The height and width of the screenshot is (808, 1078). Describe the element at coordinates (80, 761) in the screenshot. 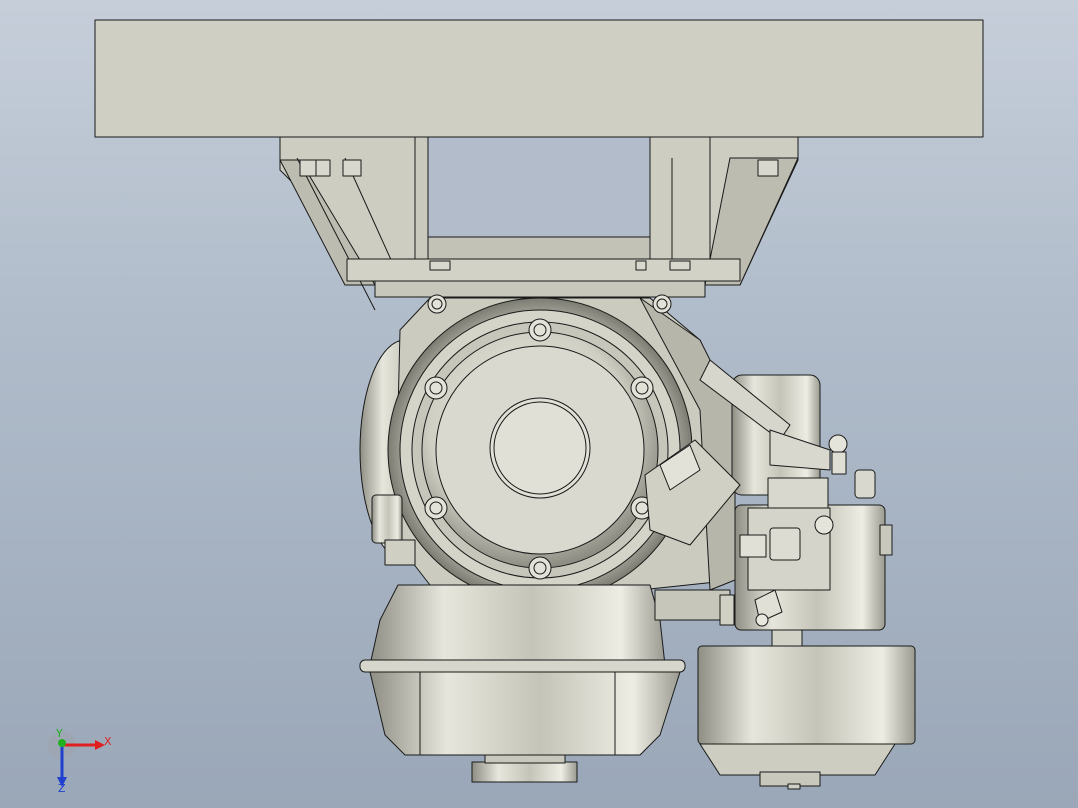

I see `coordinate-triad: X Y Z` at that location.